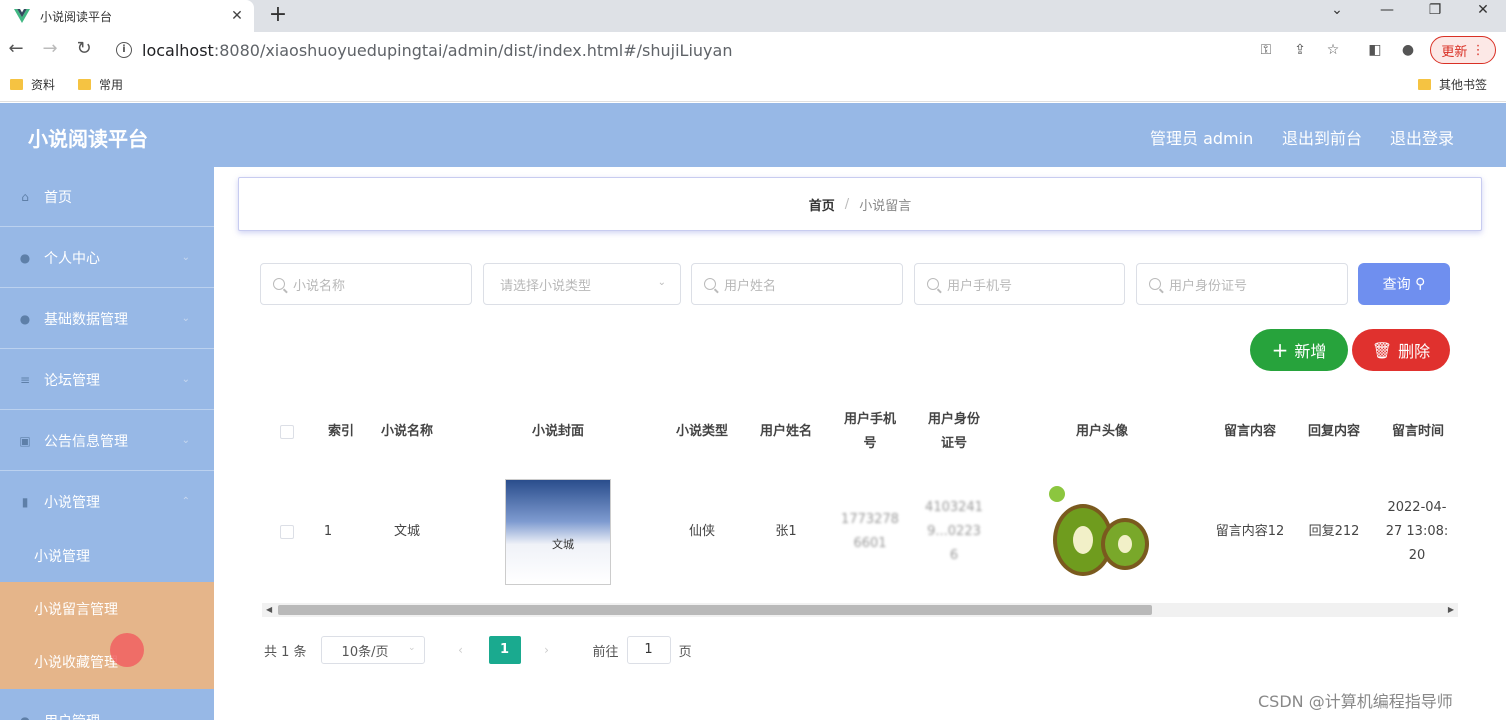 The image size is (1506, 720). I want to click on th-index: 索引, so click(340, 431).